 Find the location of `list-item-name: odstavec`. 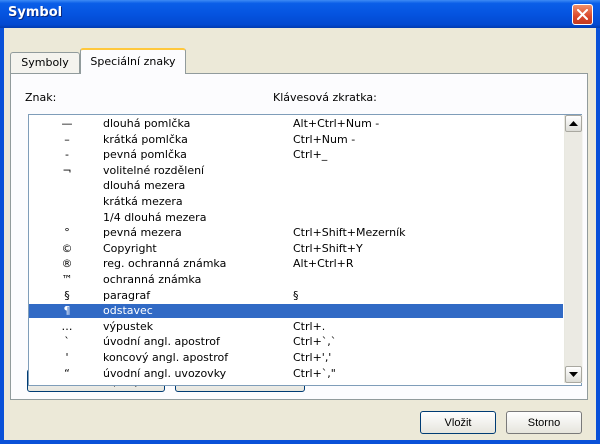

list-item-name: odstavec is located at coordinates (128, 311).